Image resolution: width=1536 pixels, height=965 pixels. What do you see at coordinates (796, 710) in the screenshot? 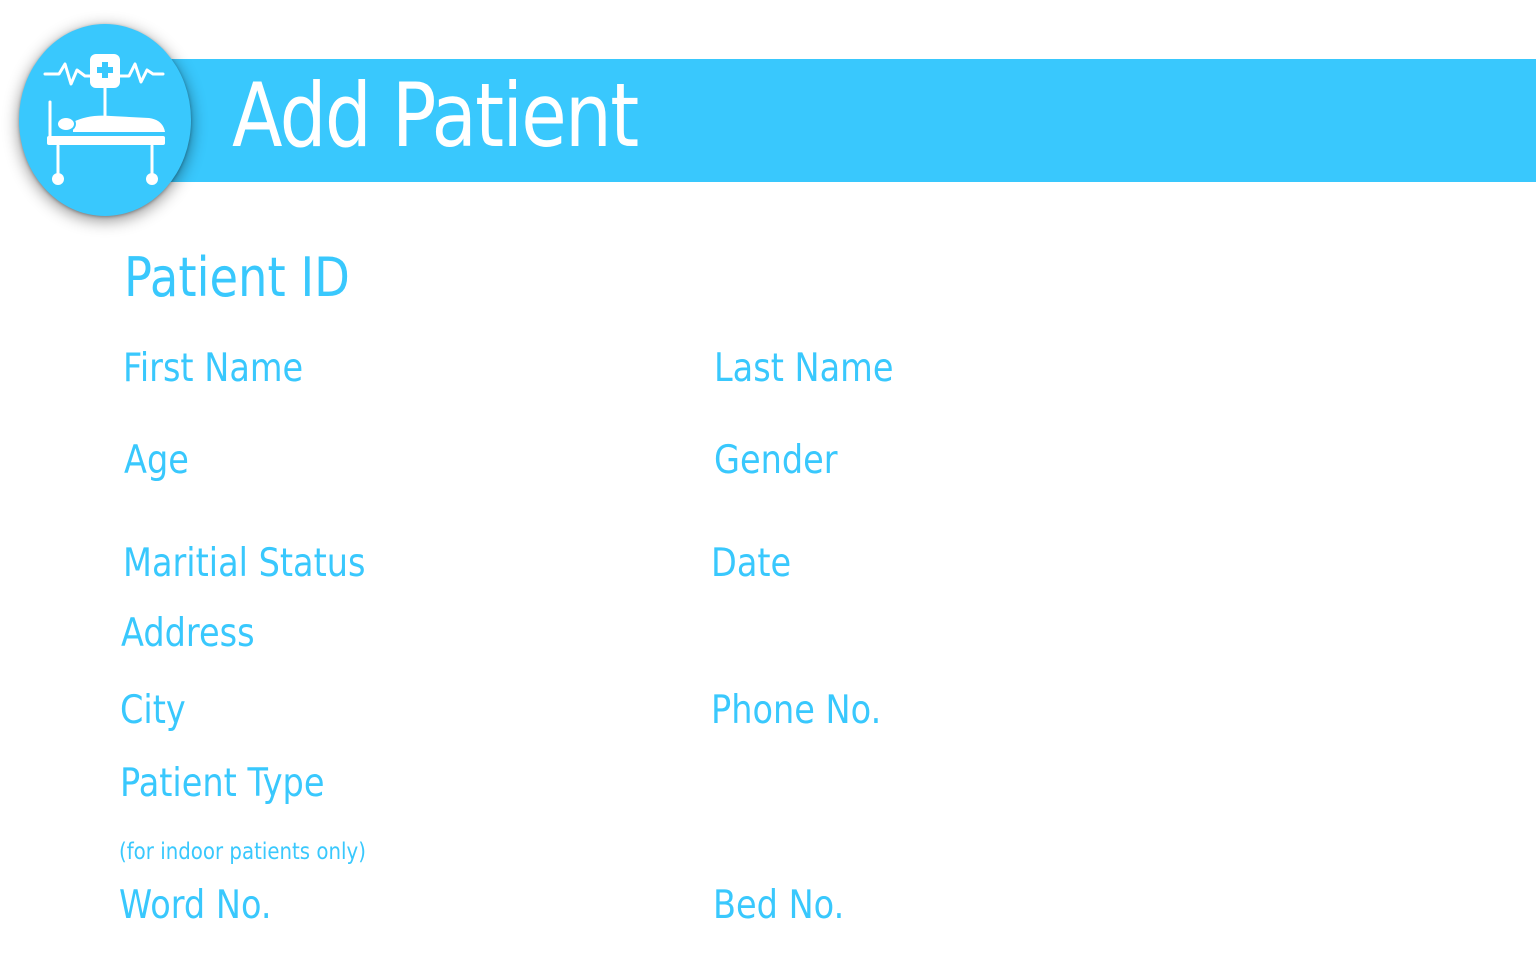
I see `phone-label: Phone No.` at bounding box center [796, 710].